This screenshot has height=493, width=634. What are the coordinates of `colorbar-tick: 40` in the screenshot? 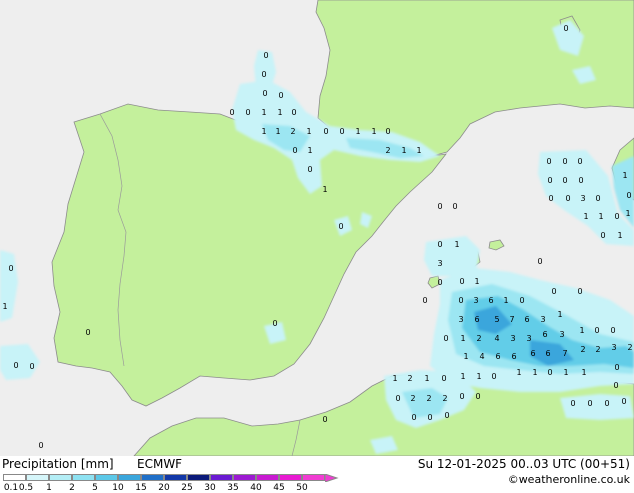 It's located at (256, 488).